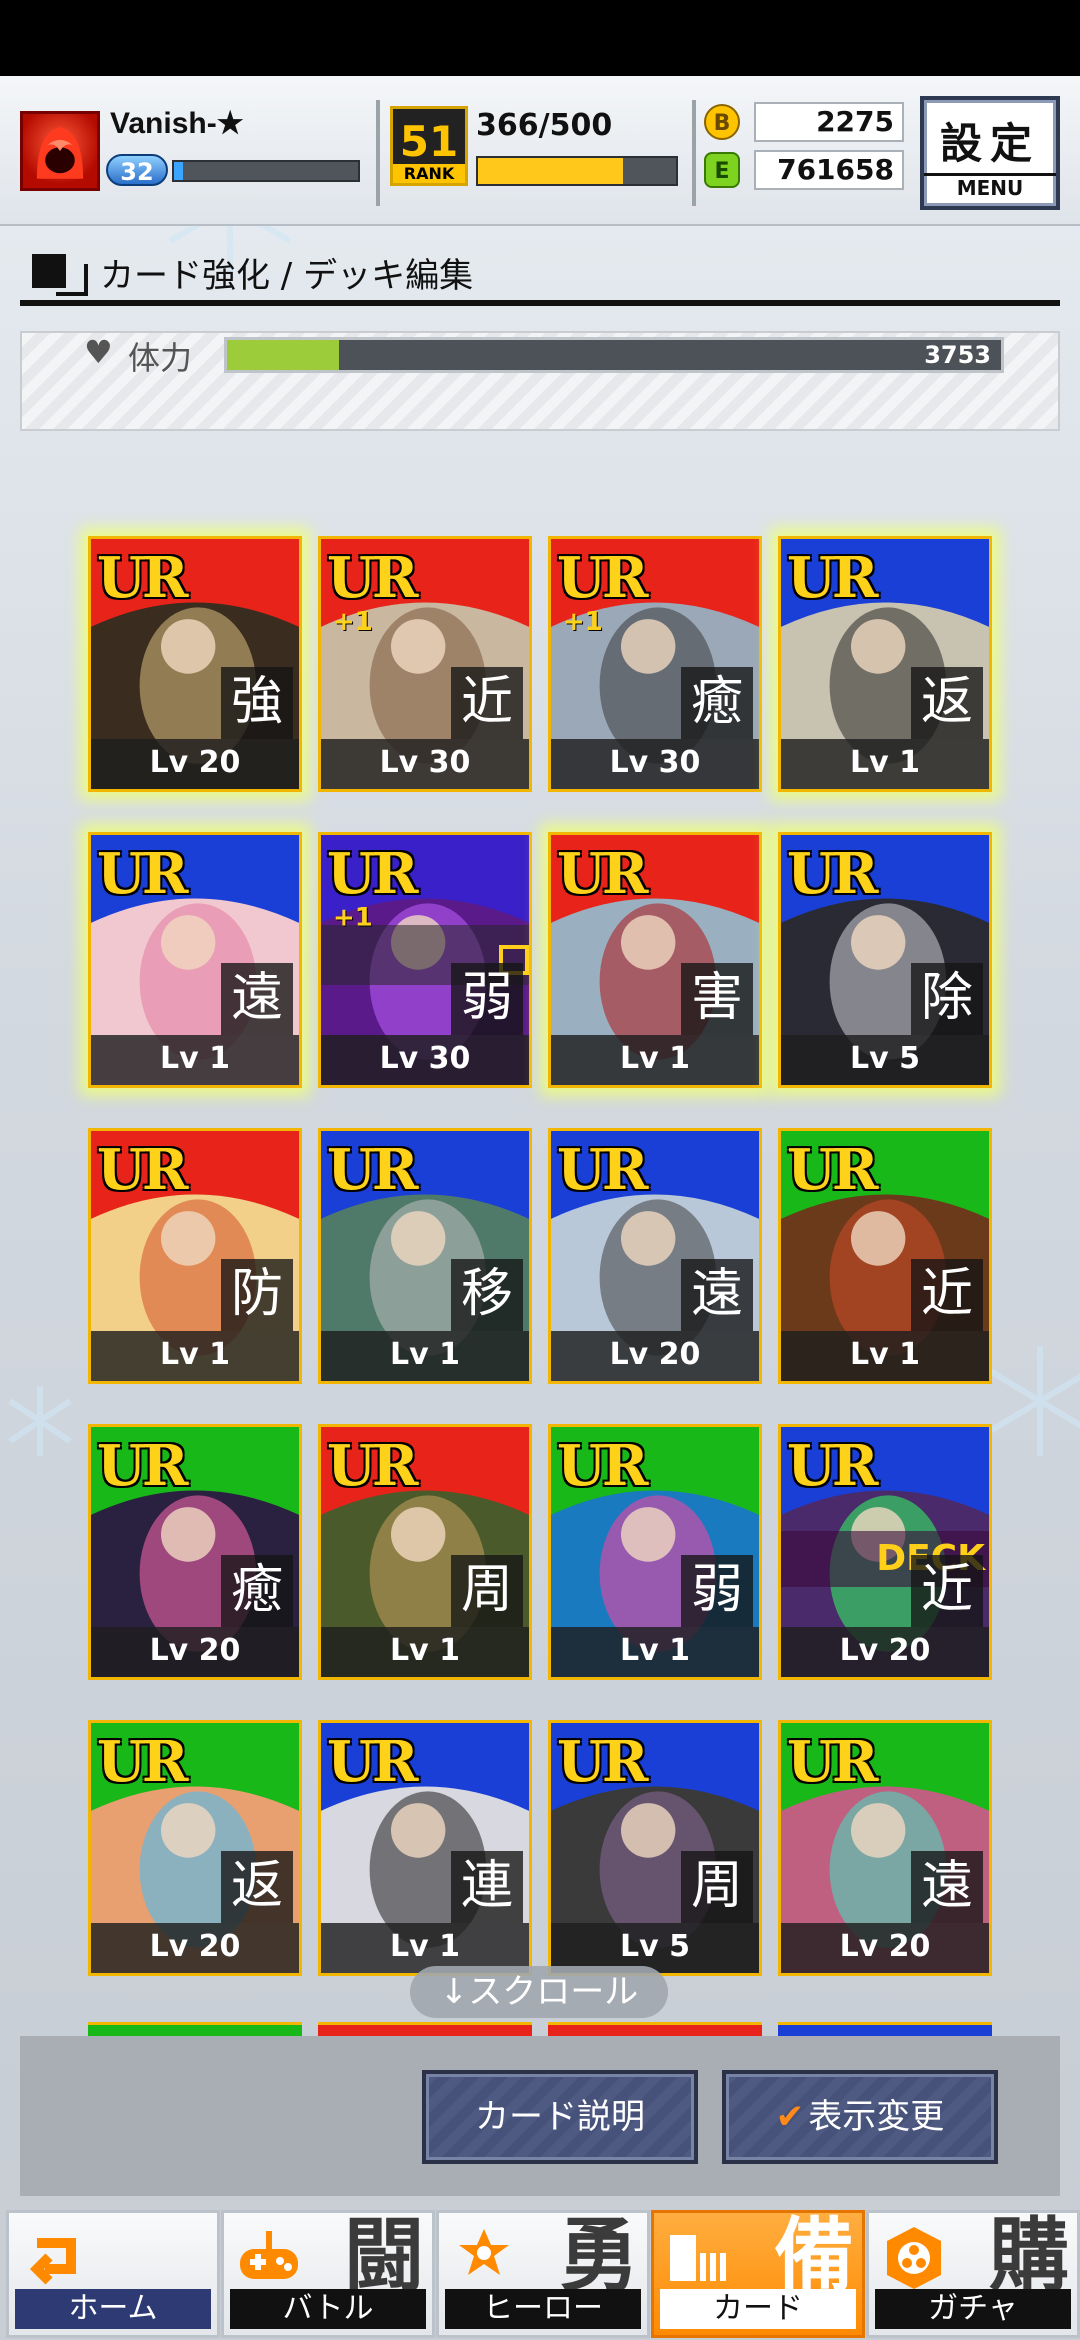  What do you see at coordinates (814, 2255) in the screenshot?
I see `nav-big-glyph: 備` at bounding box center [814, 2255].